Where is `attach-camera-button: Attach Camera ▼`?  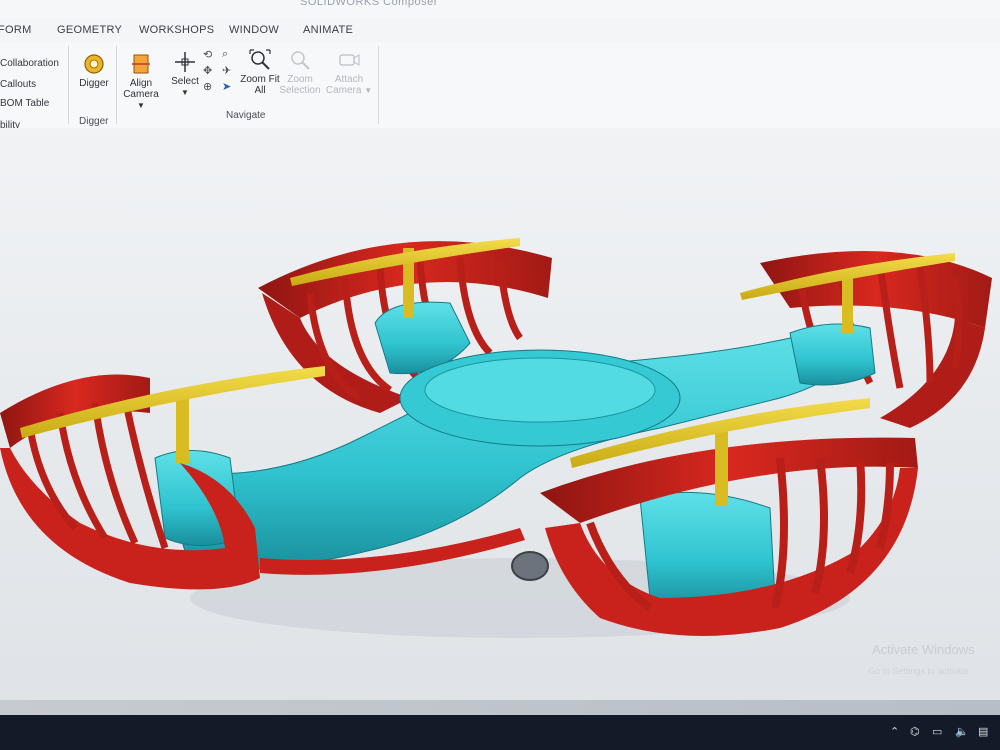 attach-camera-button: Attach Camera ▼ is located at coordinates (349, 72).